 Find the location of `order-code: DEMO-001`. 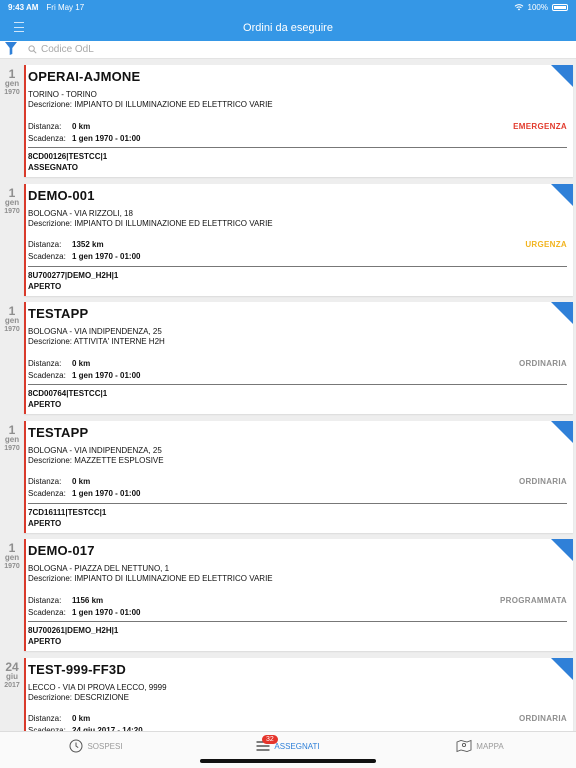

order-code: DEMO-001 is located at coordinates (61, 195).